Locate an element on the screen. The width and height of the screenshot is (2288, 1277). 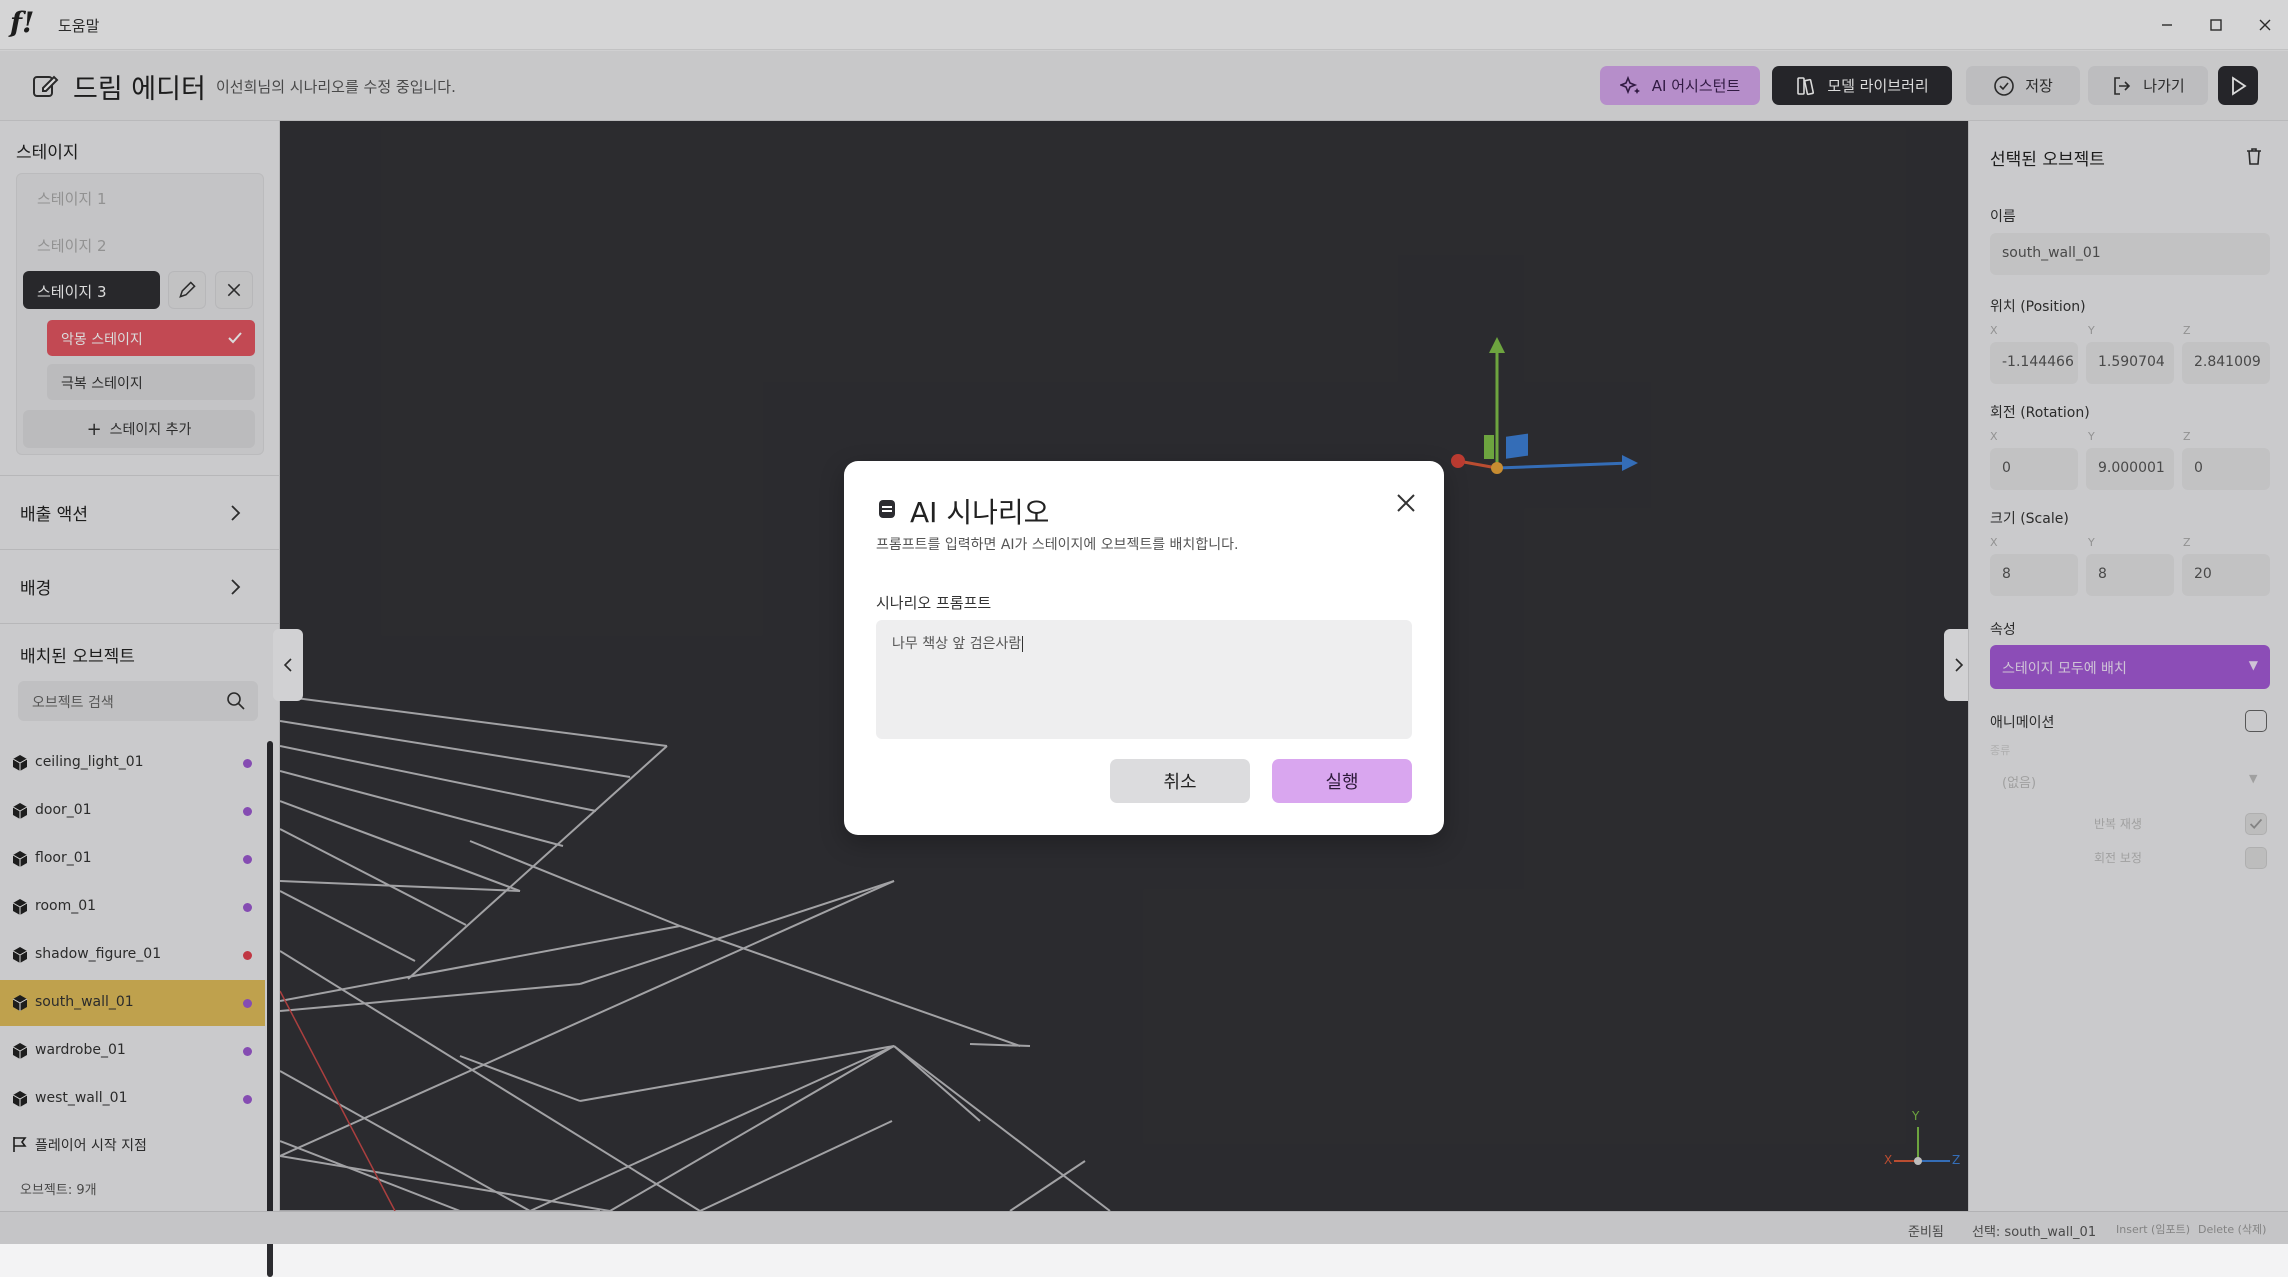
prompt-text: 나무 책상 앞 검은사람 is located at coordinates (957, 644).